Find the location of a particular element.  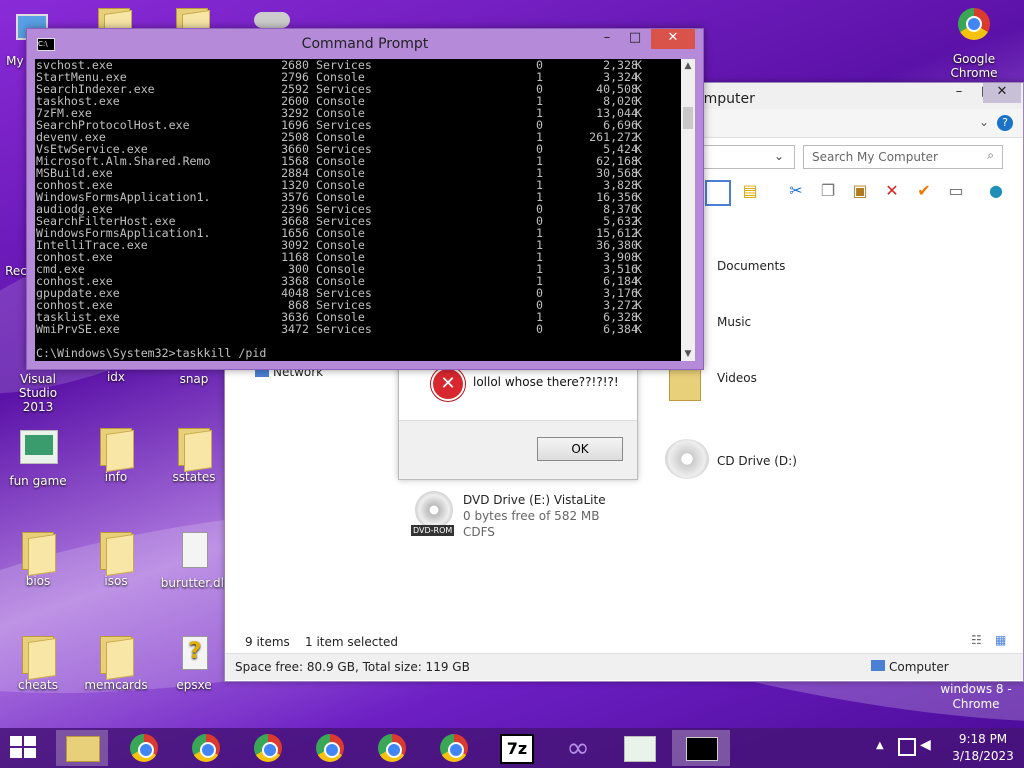

desktop-icon-idx: idx is located at coordinates (116, 377).